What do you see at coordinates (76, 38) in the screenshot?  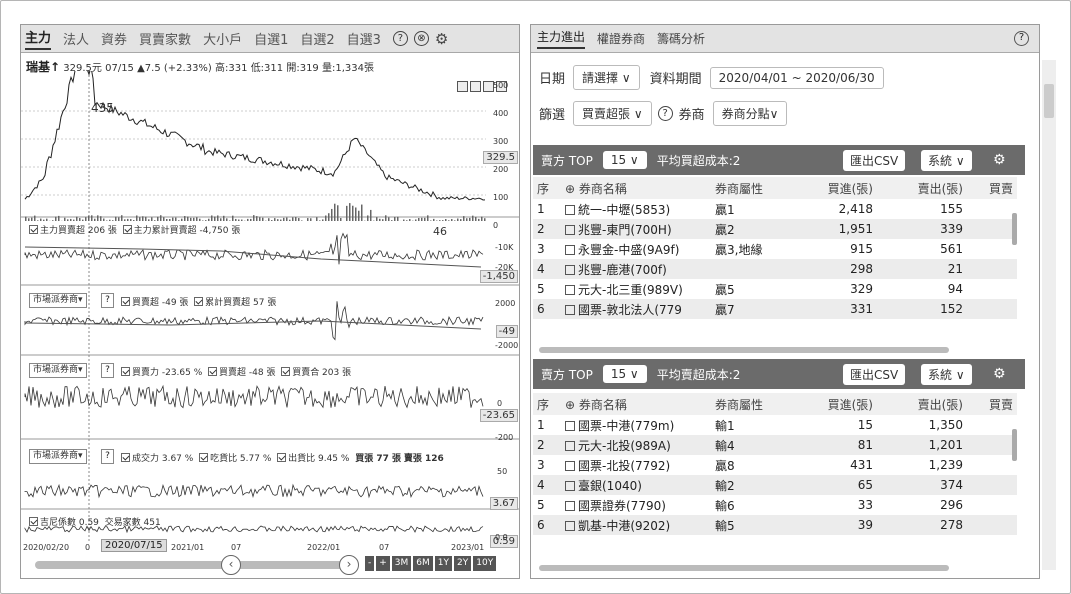 I see `tab-institutional: 法人` at bounding box center [76, 38].